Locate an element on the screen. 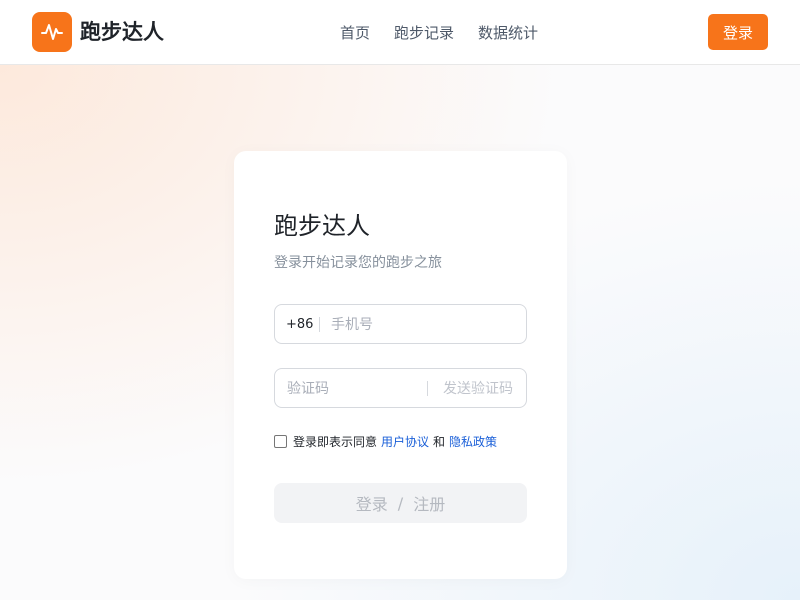  nav-item-home: 首页 is located at coordinates (355, 33).